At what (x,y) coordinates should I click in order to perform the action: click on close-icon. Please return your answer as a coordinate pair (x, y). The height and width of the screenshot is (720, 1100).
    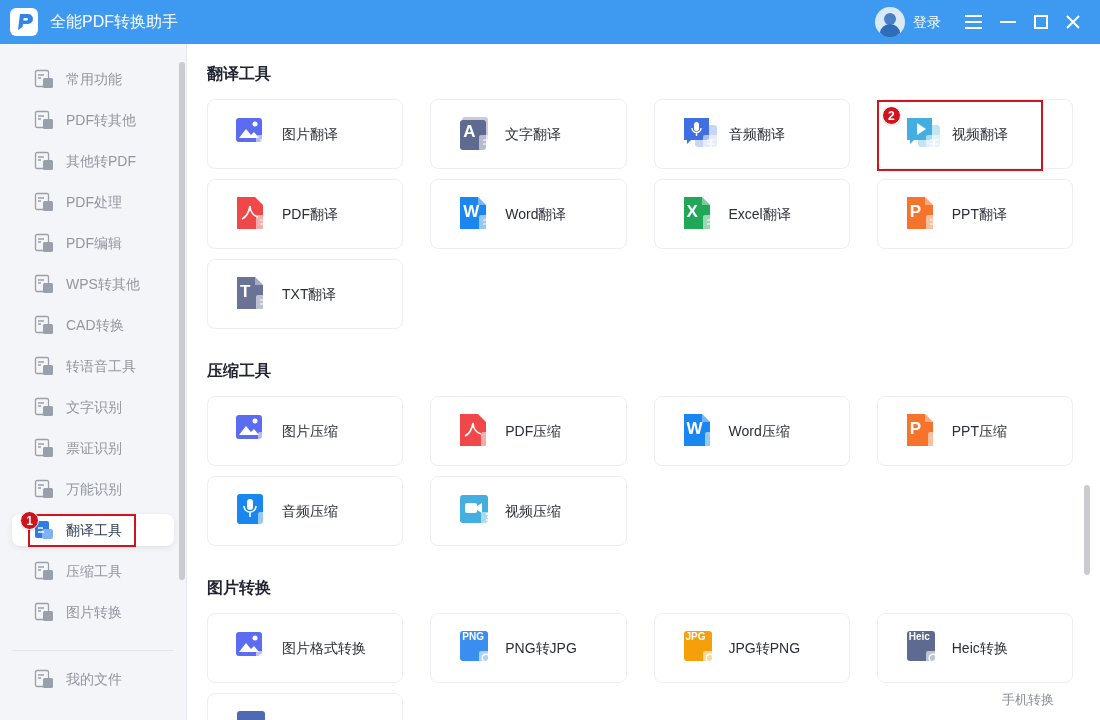
    Looking at the image, I should click on (1073, 22).